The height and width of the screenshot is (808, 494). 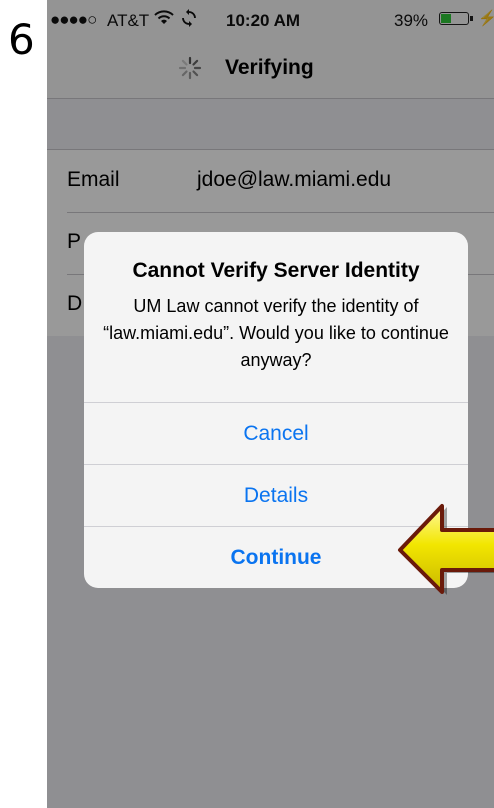 What do you see at coordinates (21, 39) in the screenshot?
I see `step-number: 6` at bounding box center [21, 39].